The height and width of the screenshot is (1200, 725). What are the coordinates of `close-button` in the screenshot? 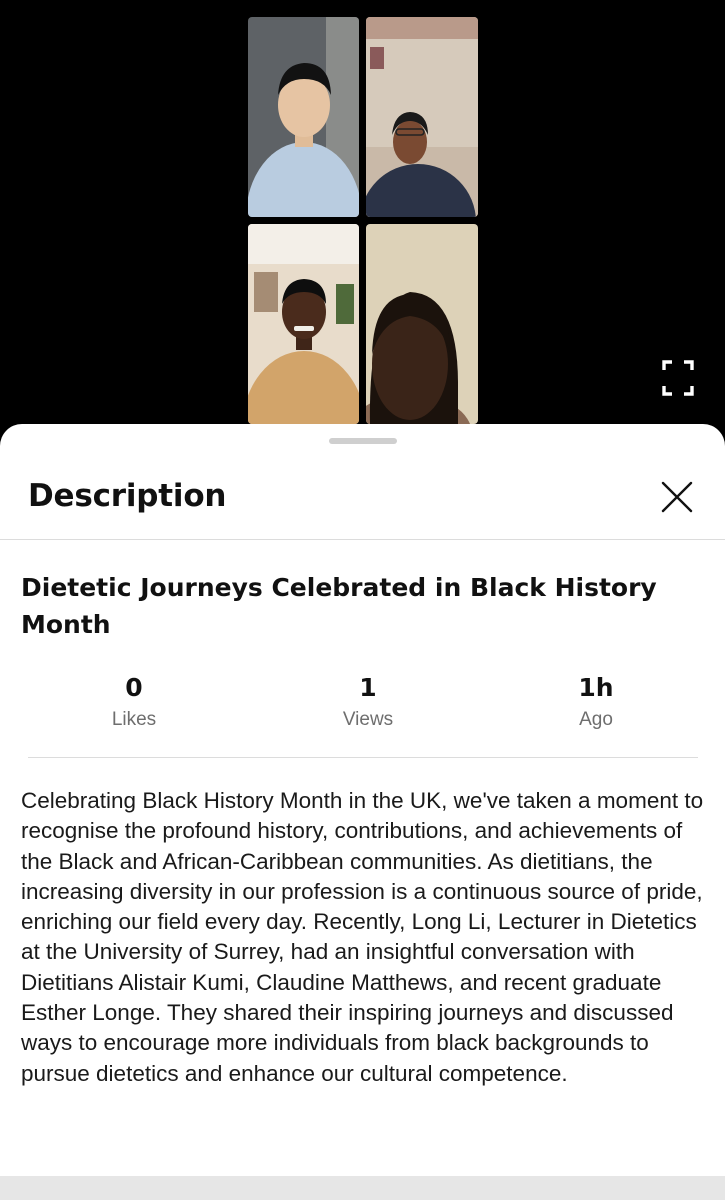 It's located at (677, 497).